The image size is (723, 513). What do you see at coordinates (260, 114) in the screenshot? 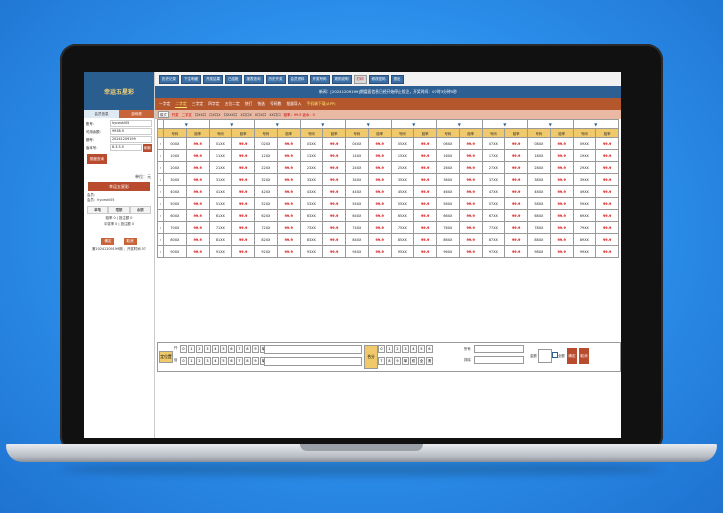
I see `sub-tab: X口X口` at bounding box center [260, 114].